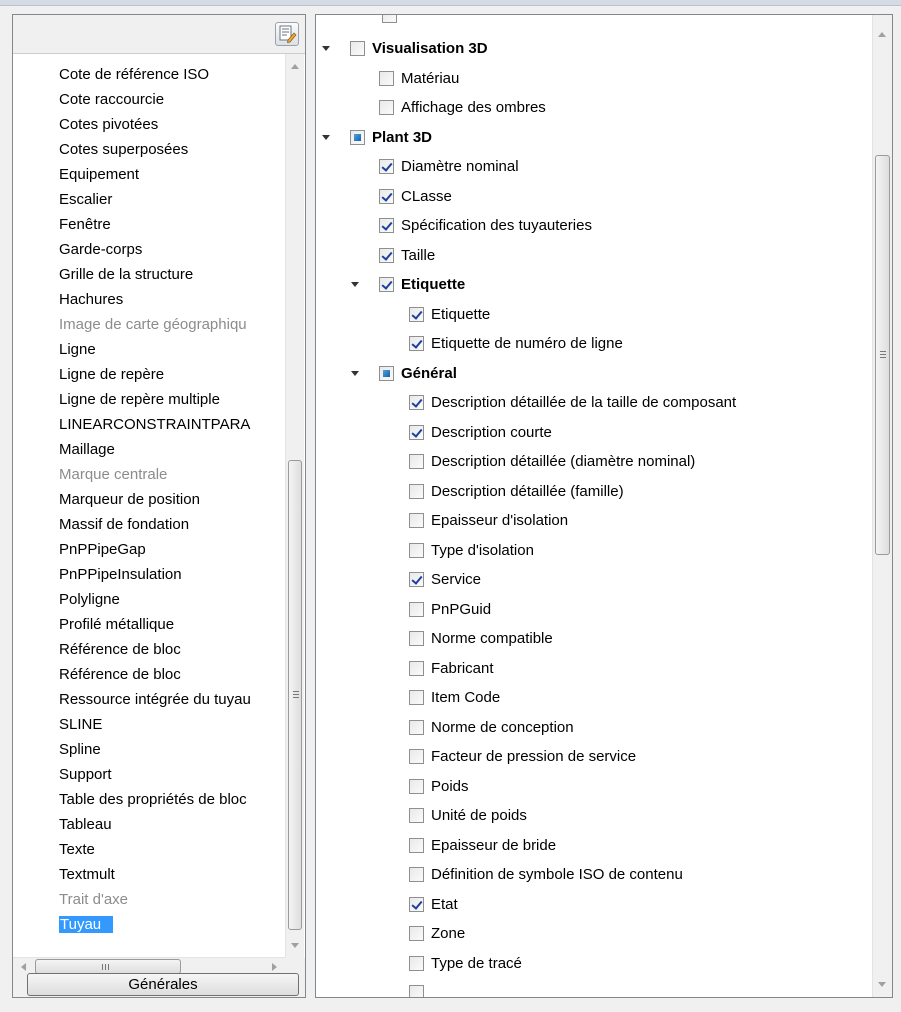 Image resolution: width=901 pixels, height=1012 pixels. I want to click on tree-row: Description courte, so click(594, 432).